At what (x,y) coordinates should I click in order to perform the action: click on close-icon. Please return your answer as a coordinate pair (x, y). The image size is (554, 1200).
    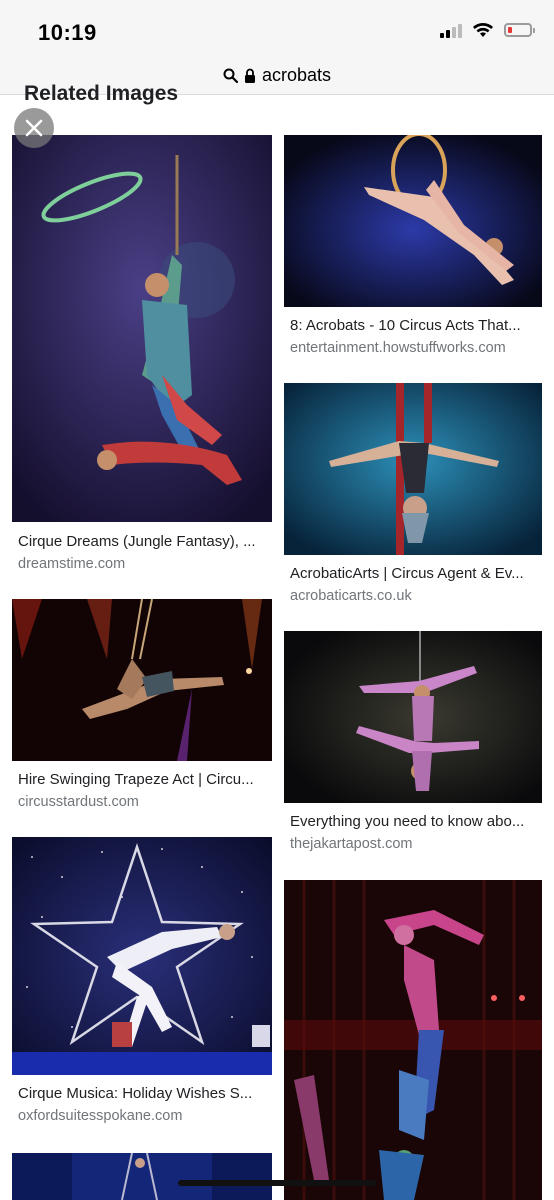
    Looking at the image, I should click on (34, 128).